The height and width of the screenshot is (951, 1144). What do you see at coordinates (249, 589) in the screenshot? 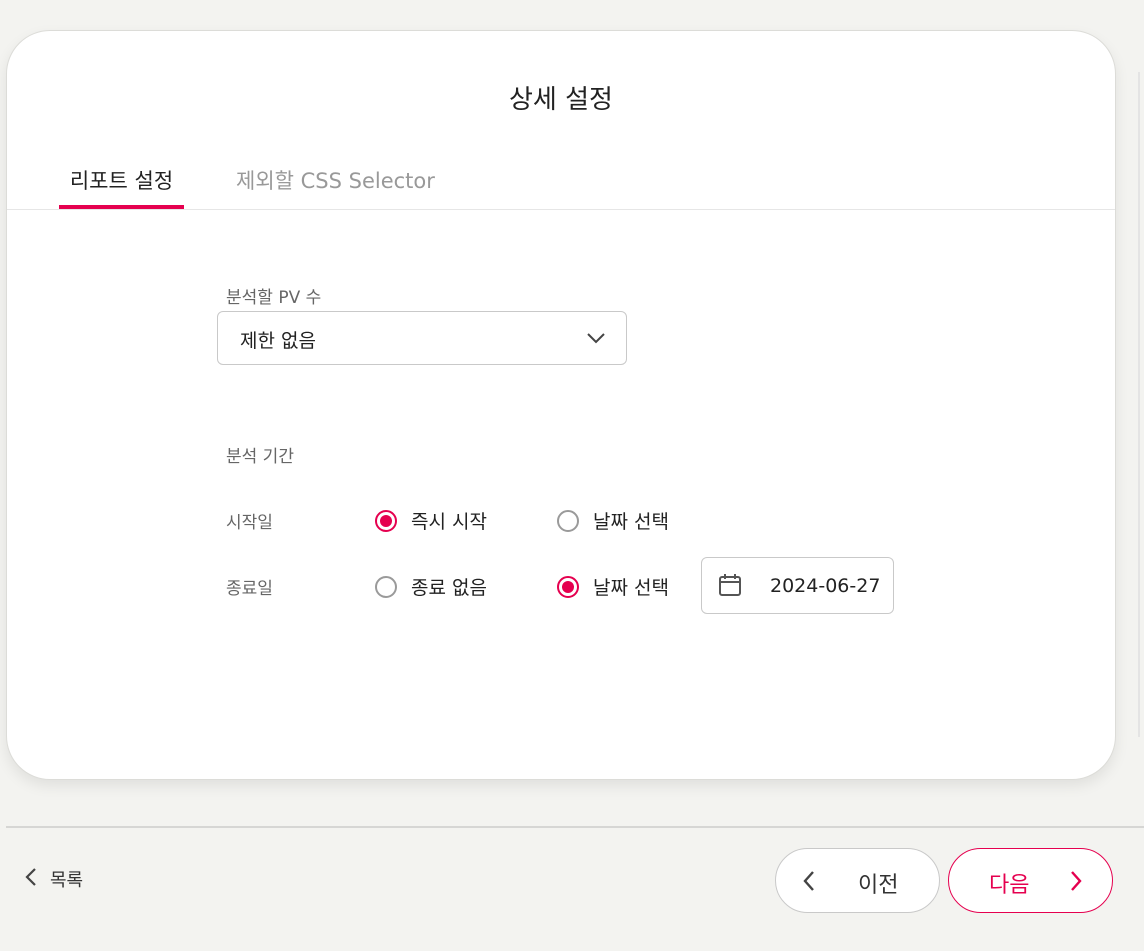
I see `end-date-label: 종료일` at bounding box center [249, 589].